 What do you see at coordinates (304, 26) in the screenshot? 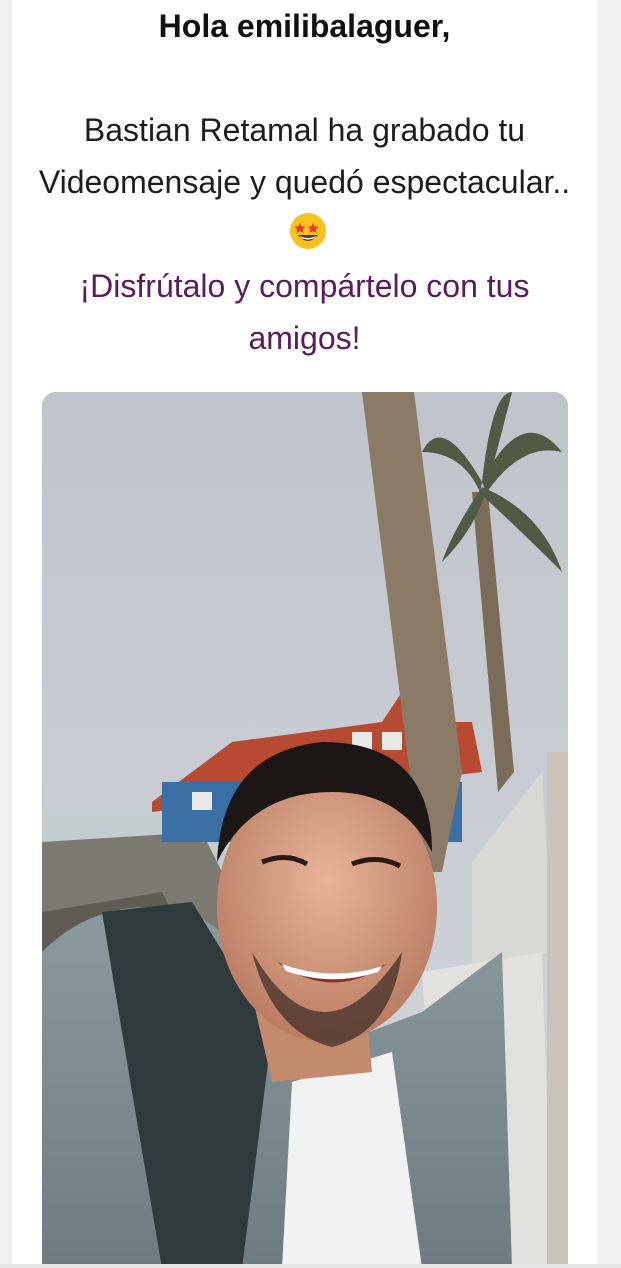
I see `greeting-heading: Hola emilibalaguer,` at bounding box center [304, 26].